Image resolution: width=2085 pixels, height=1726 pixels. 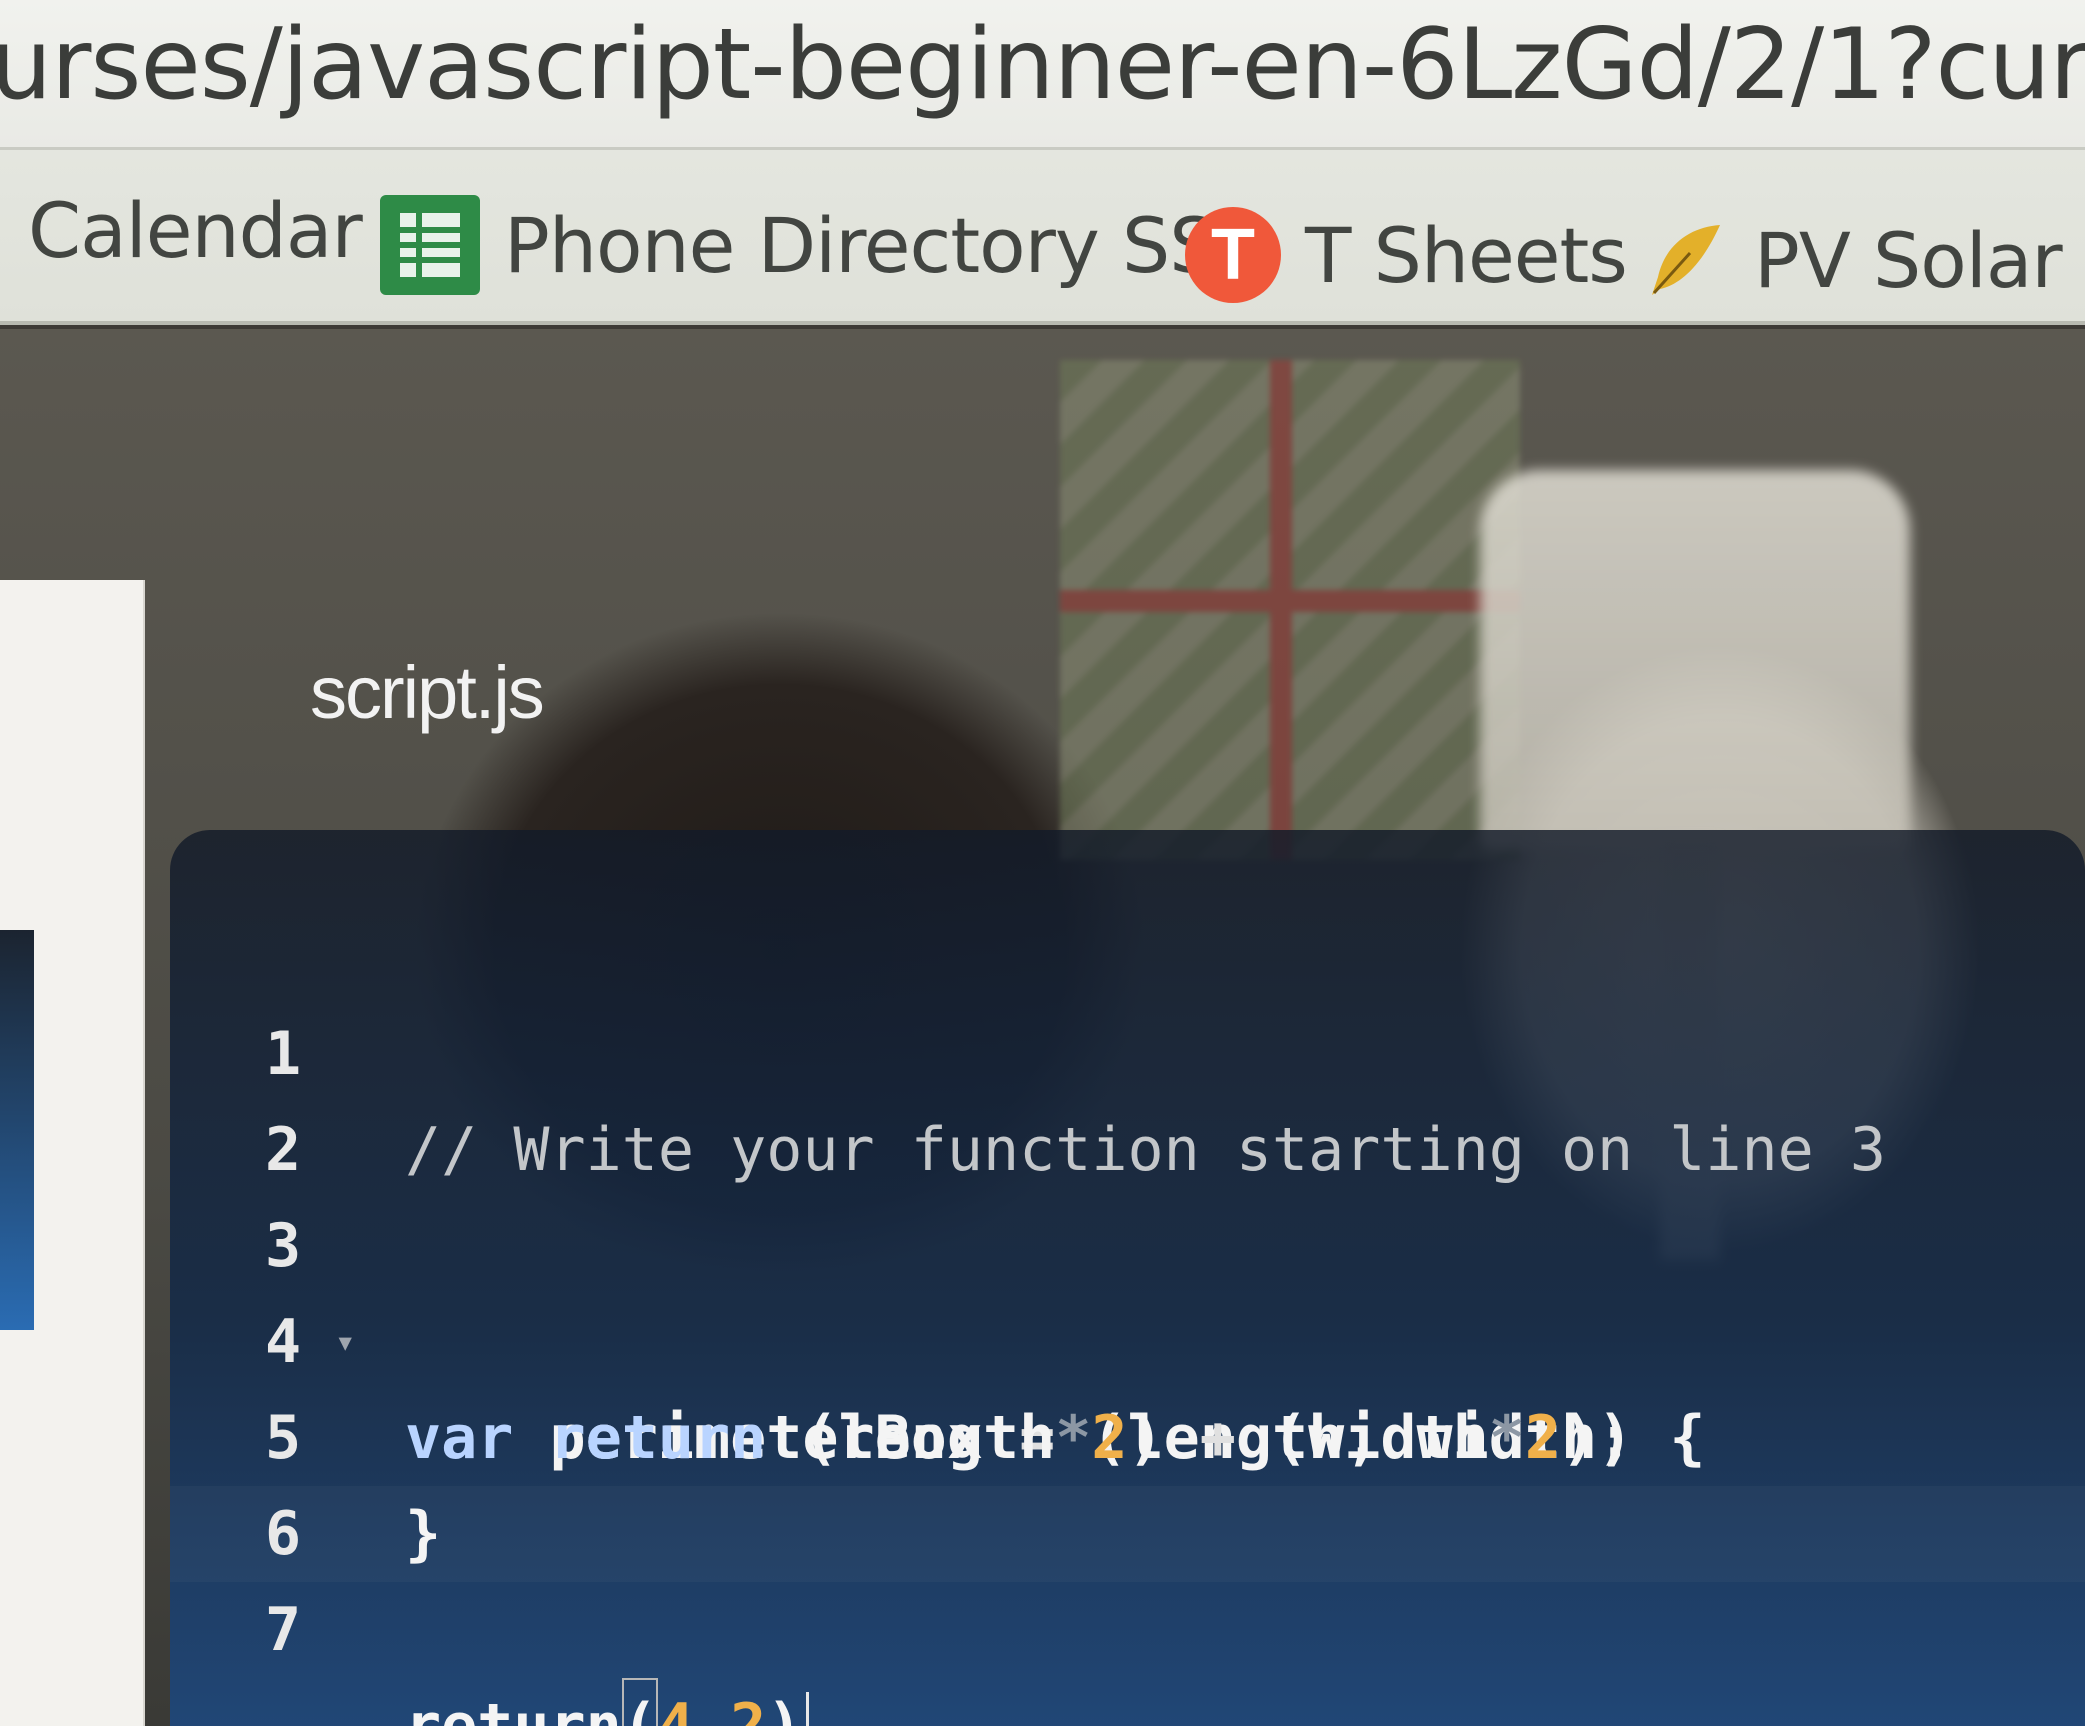 What do you see at coordinates (1127, 1606) in the screenshot?
I see `code-line-7: 7 return(4,2)` at bounding box center [1127, 1606].